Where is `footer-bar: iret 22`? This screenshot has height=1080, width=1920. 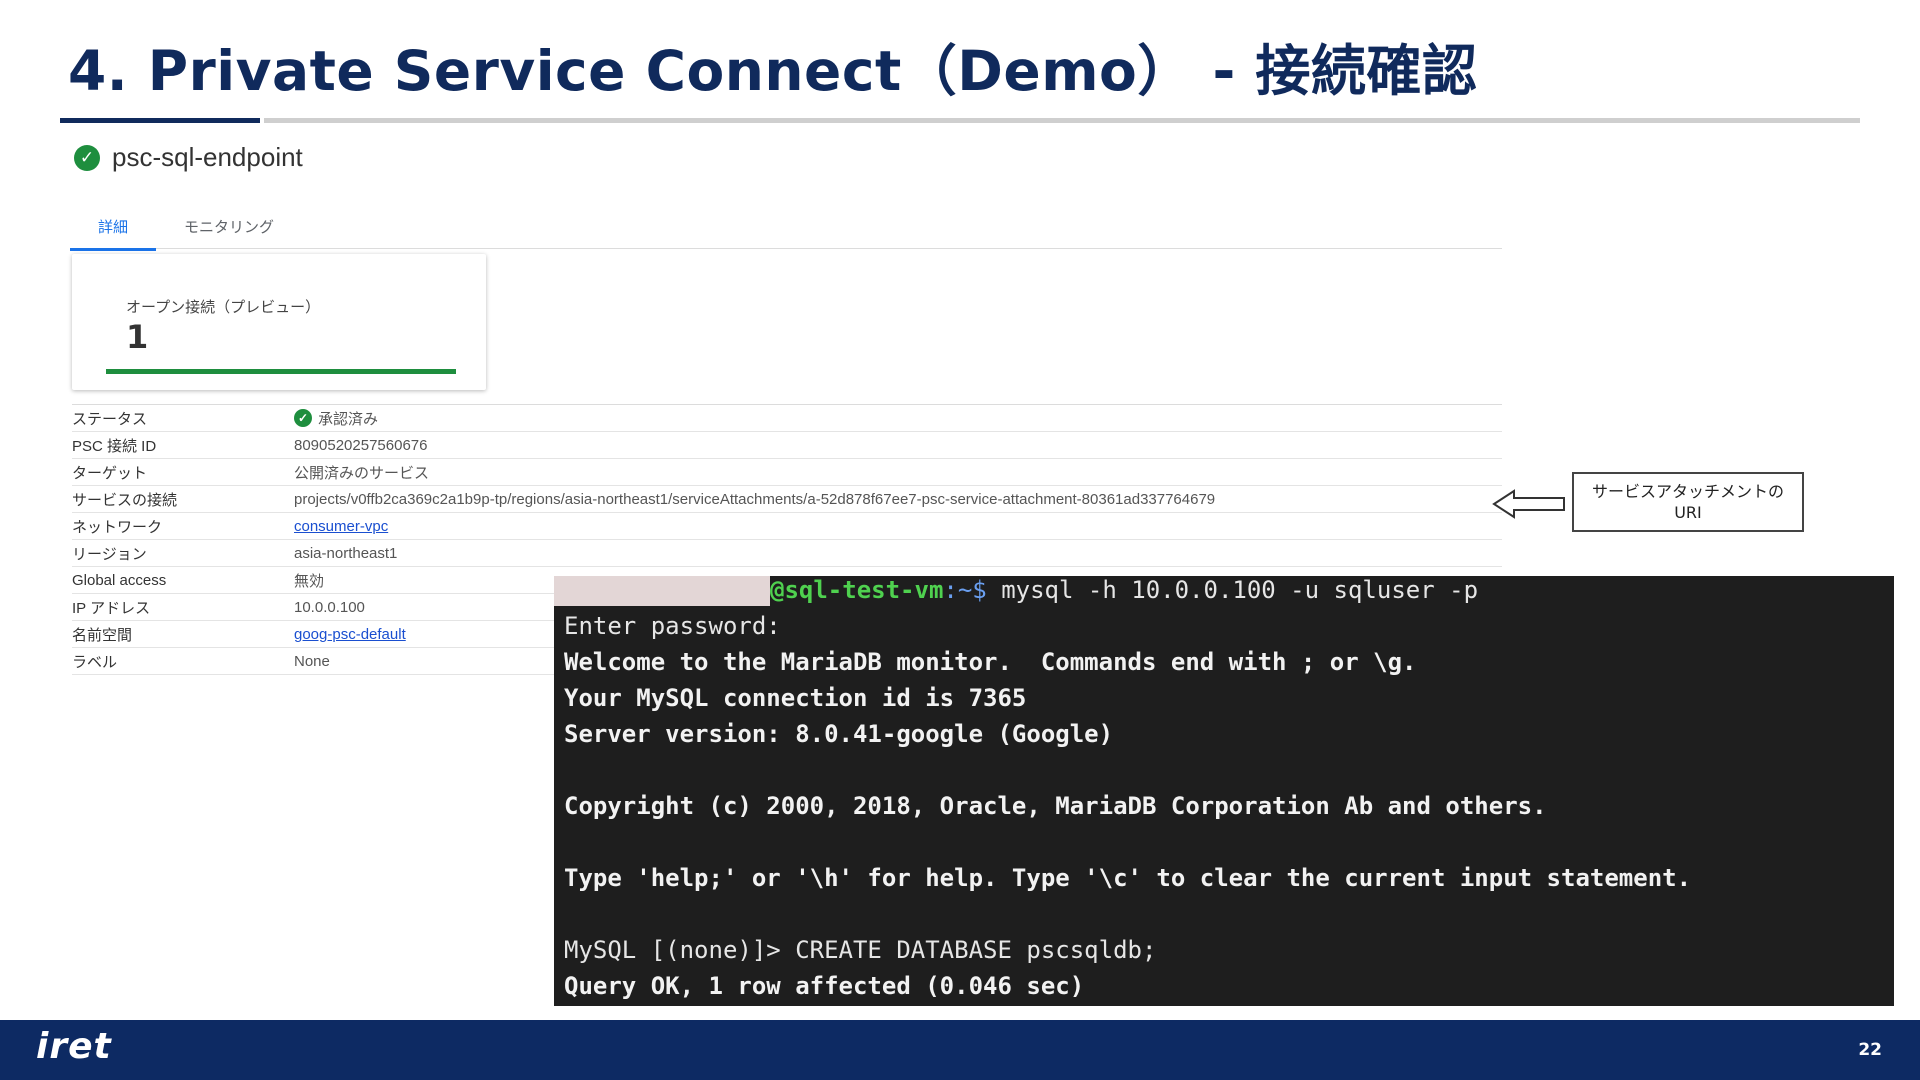
footer-bar: iret 22 is located at coordinates (960, 1050).